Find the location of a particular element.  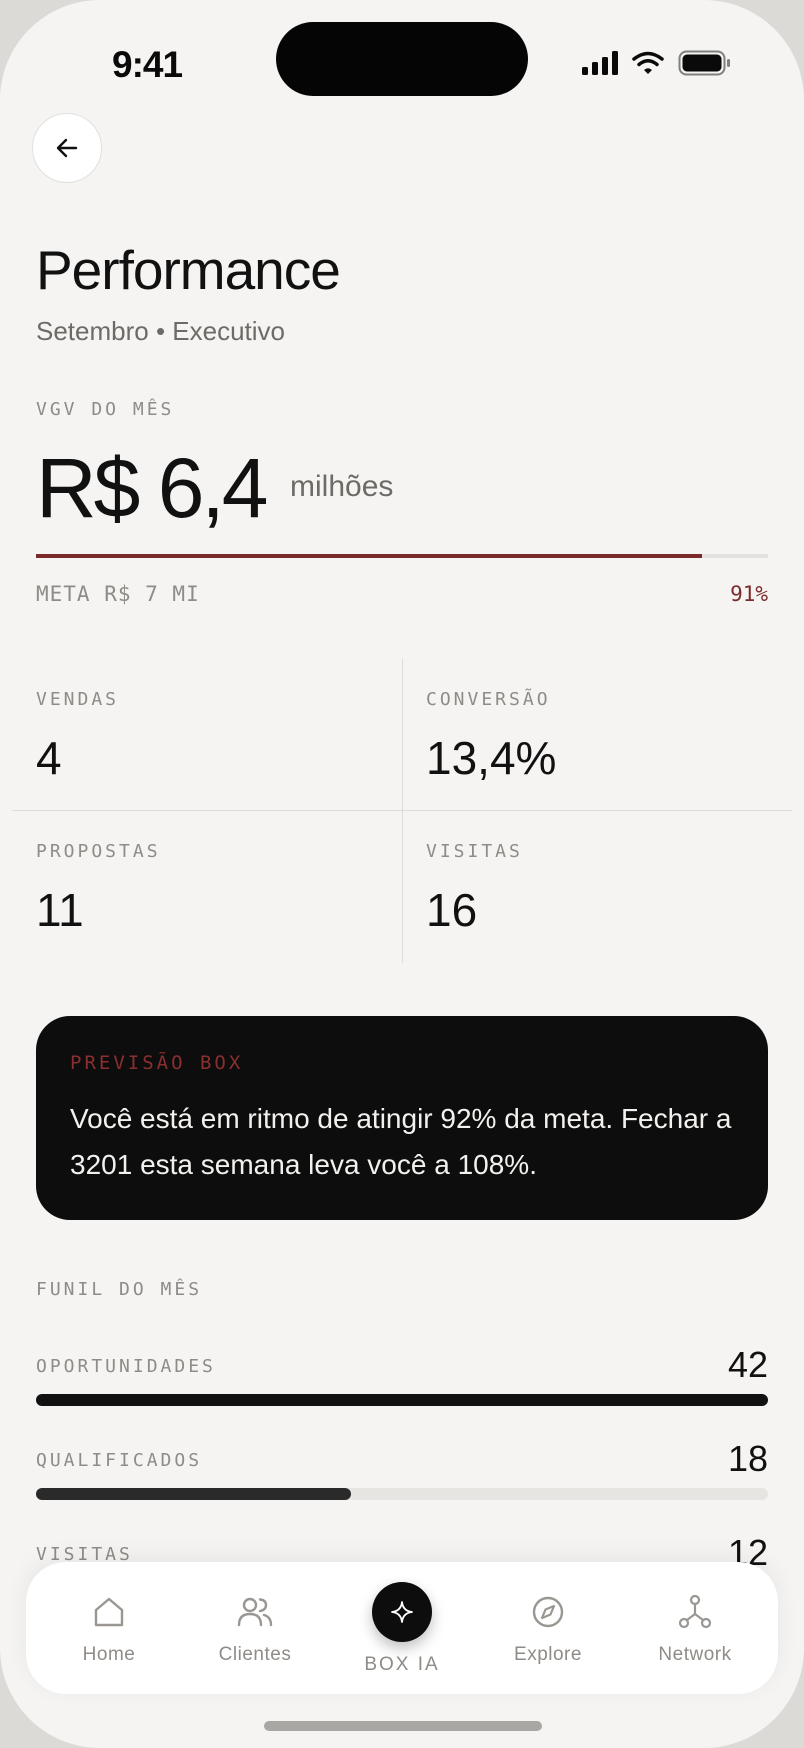

home-icon is located at coordinates (109, 1612).